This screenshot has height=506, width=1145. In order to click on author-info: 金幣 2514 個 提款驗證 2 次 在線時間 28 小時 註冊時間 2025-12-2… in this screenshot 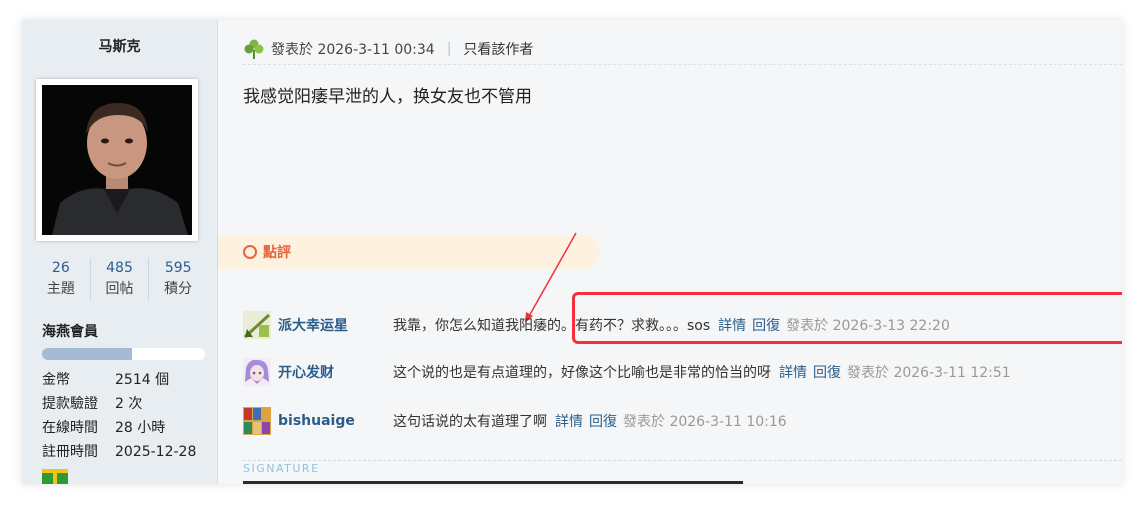, I will do `click(119, 416)`.